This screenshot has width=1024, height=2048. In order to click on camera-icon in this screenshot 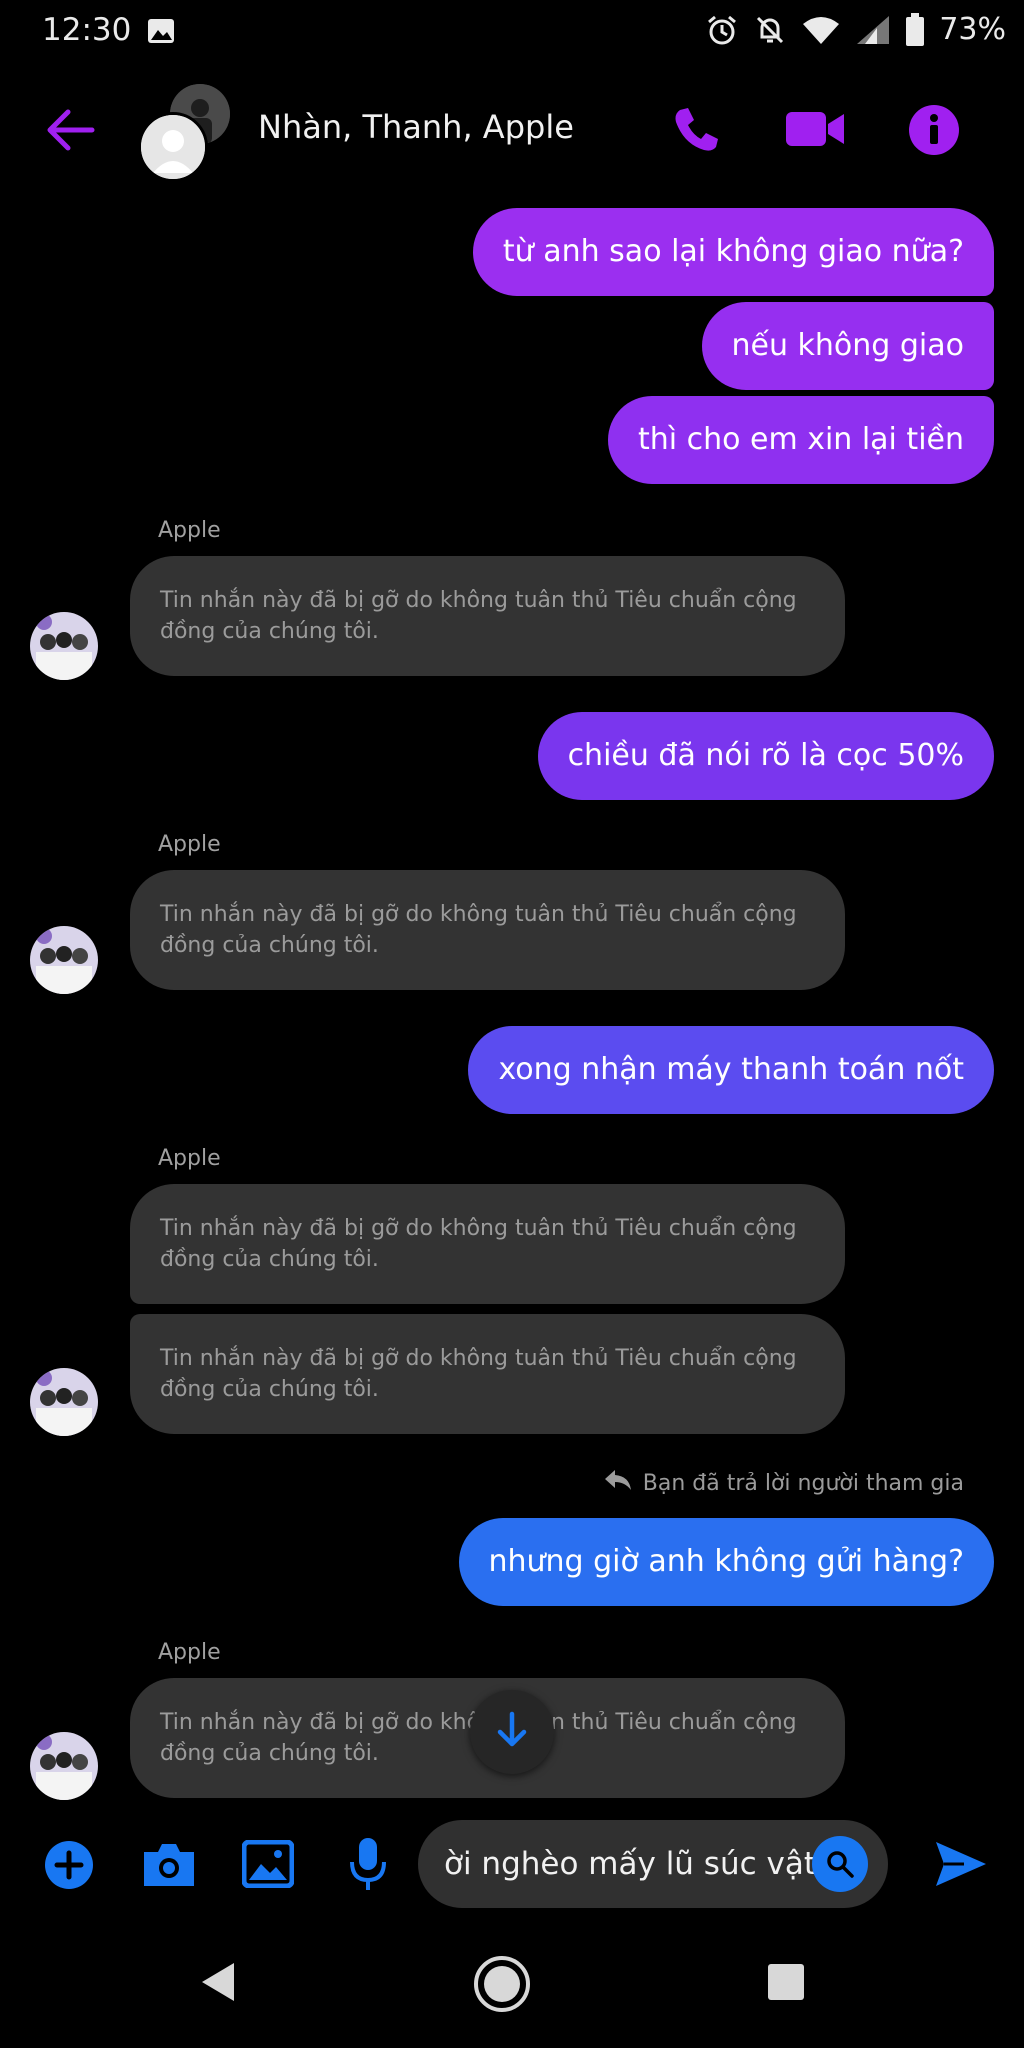, I will do `click(169, 1867)`.